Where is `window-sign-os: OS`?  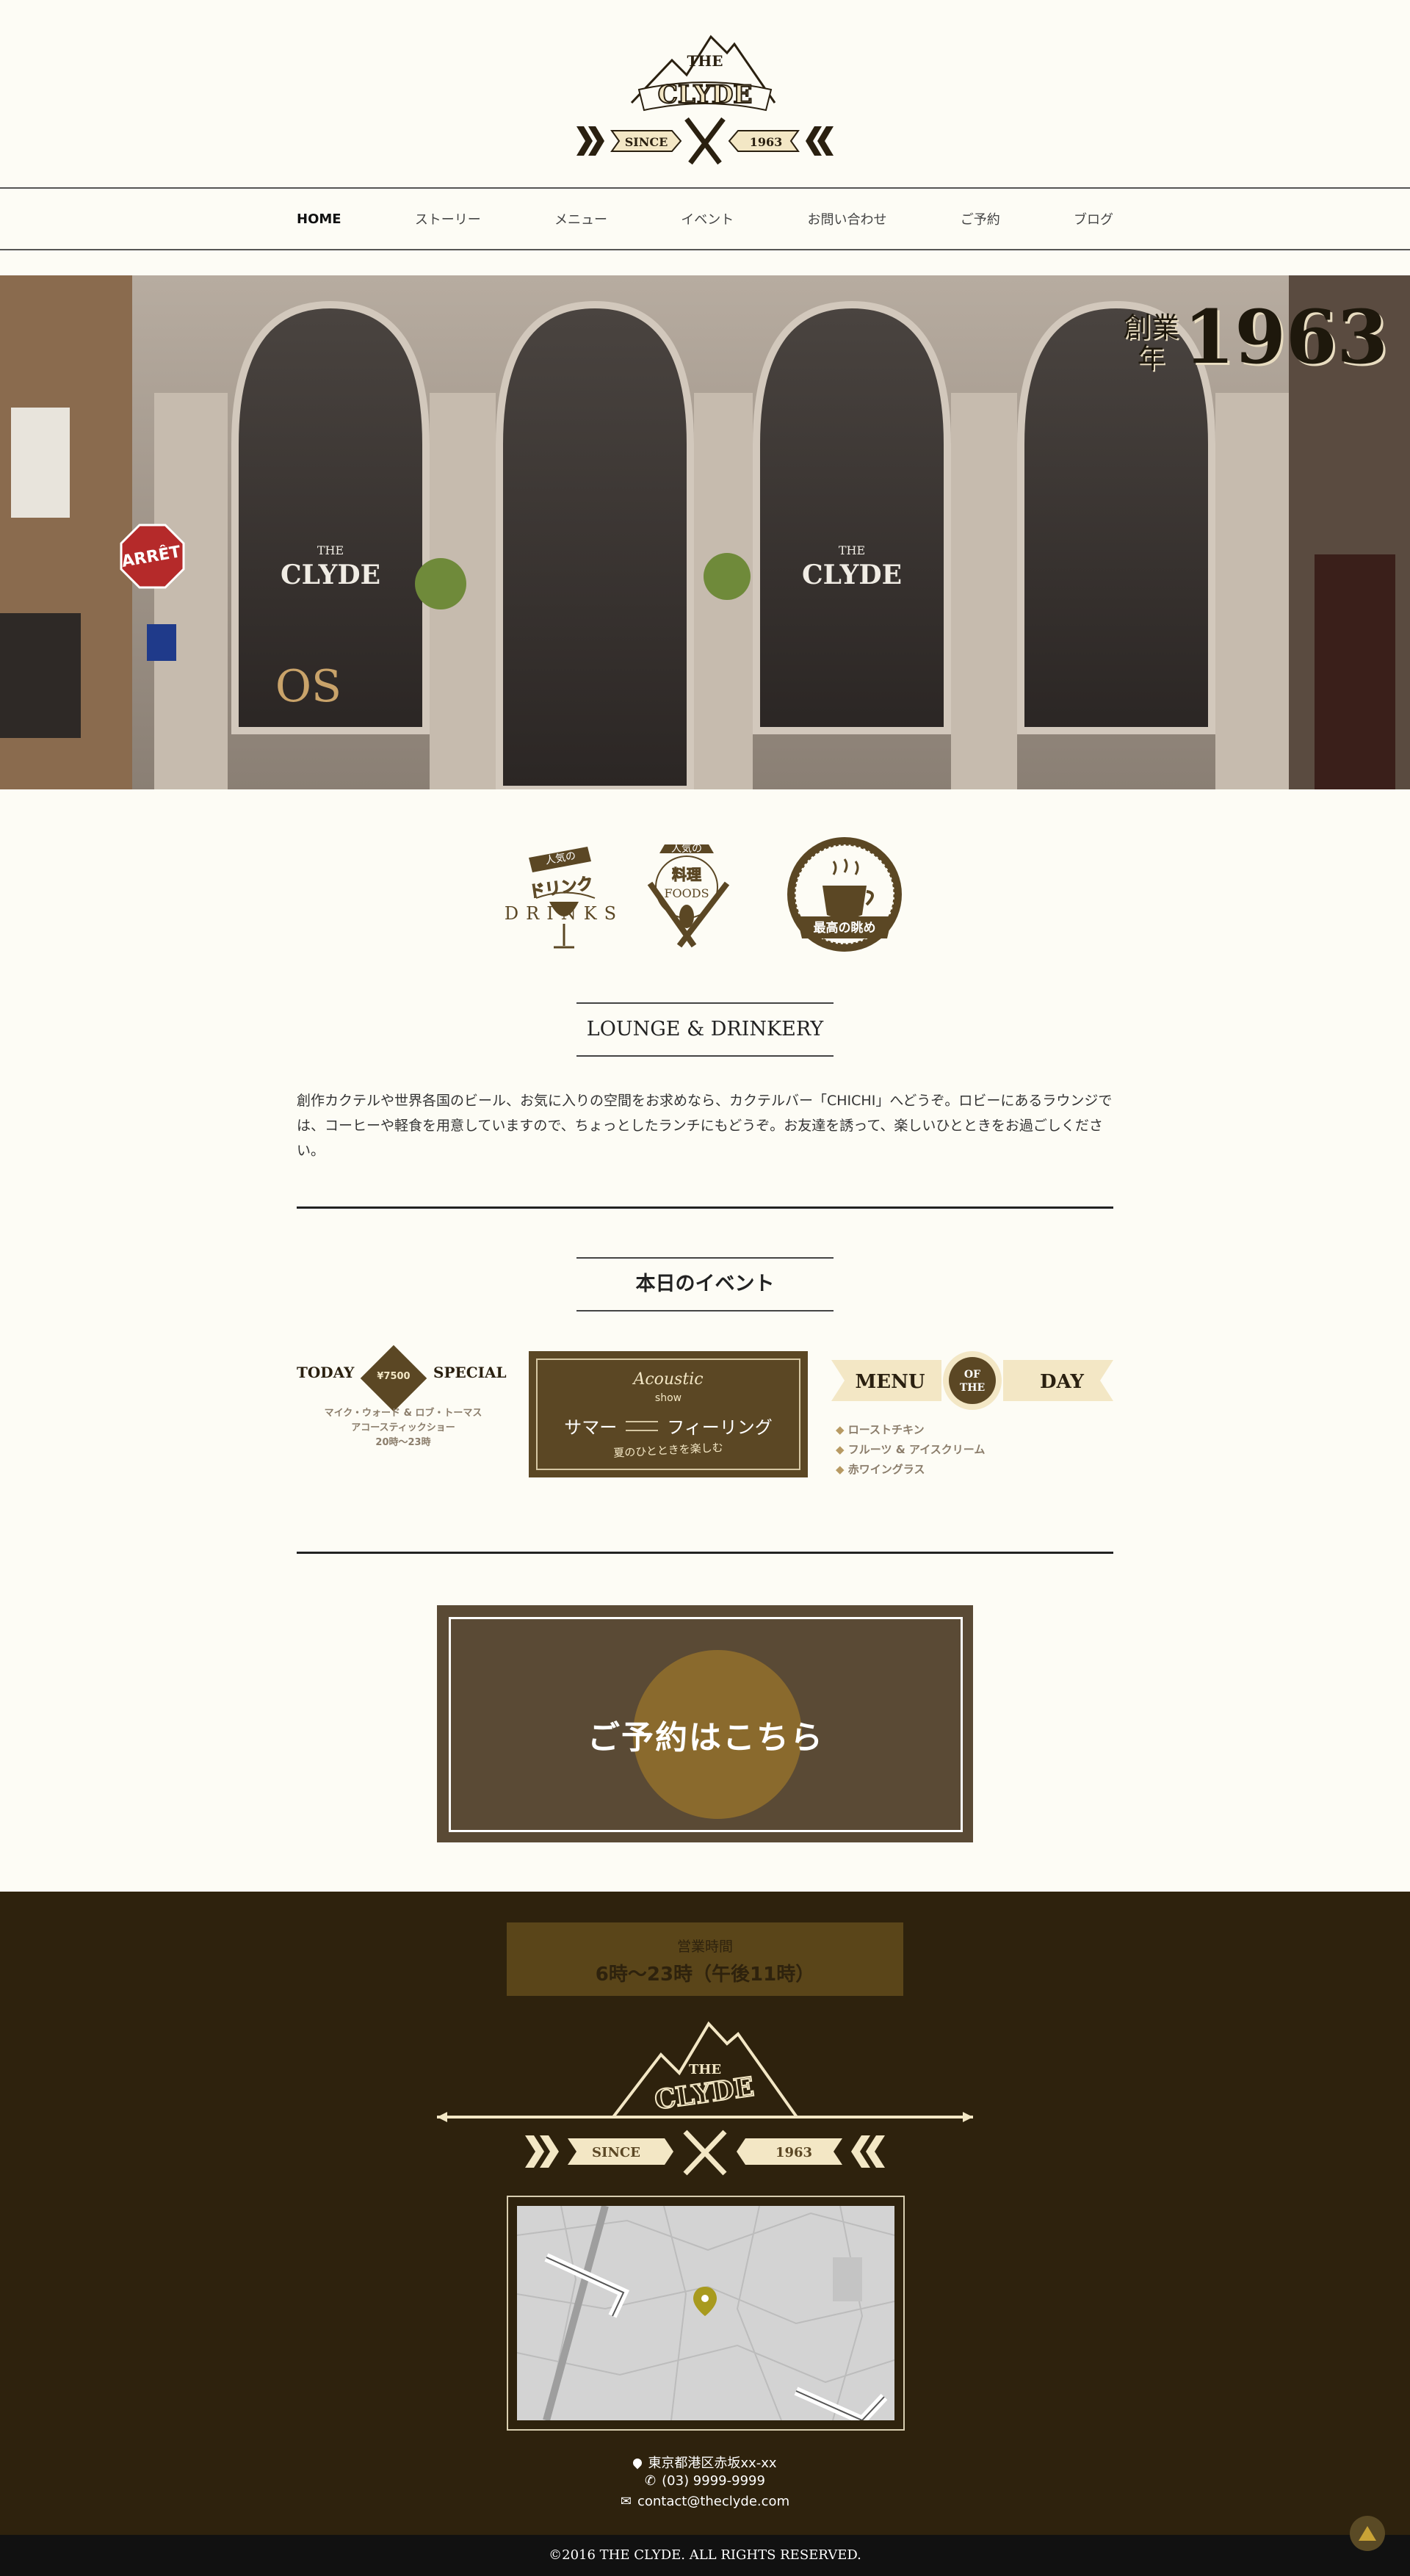
window-sign-os: OS is located at coordinates (308, 686).